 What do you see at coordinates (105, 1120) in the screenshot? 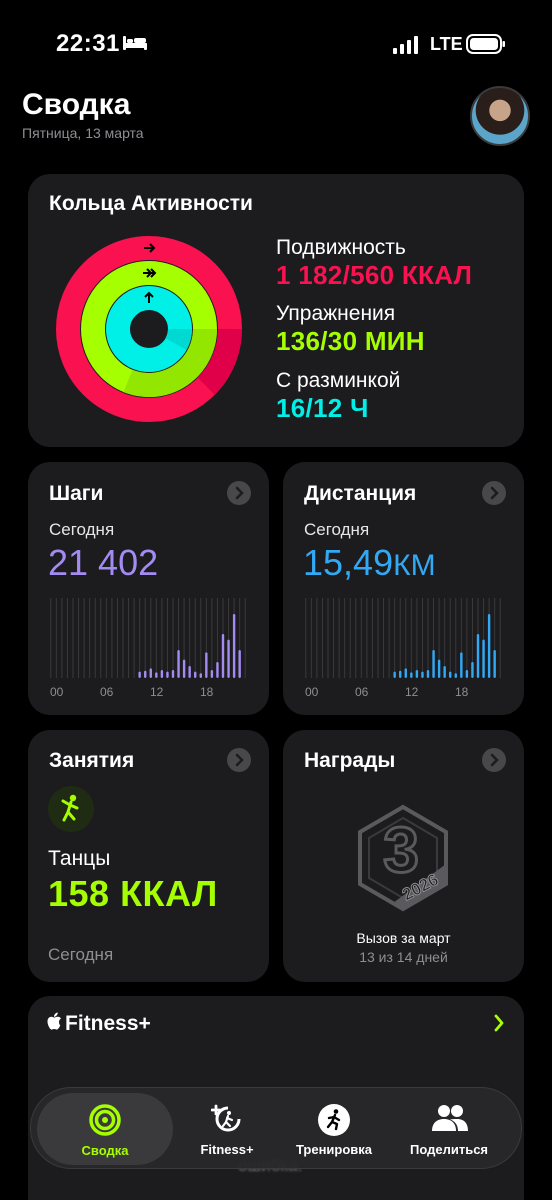
I see `summary-rings-icon` at bounding box center [105, 1120].